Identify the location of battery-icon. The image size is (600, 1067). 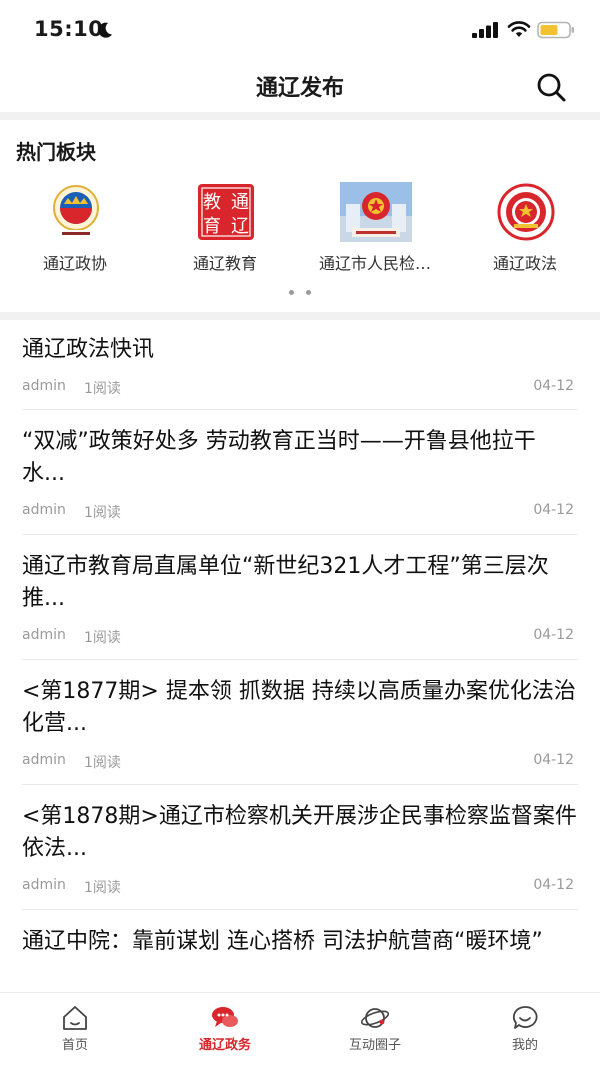
(555, 30).